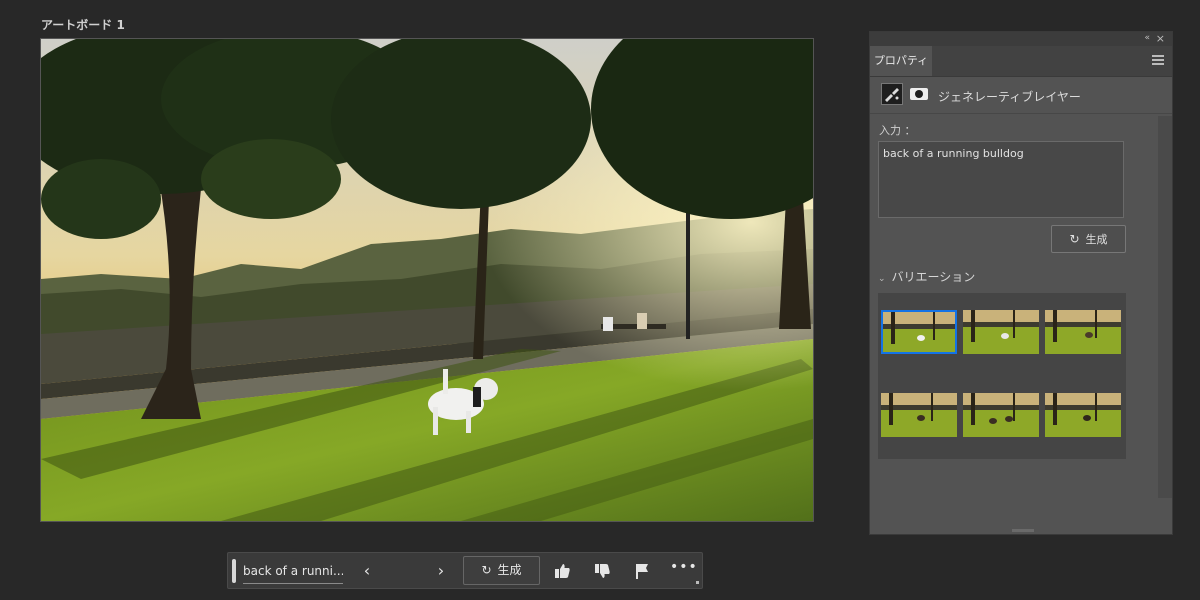 This screenshot has width=1200, height=600. Describe the element at coordinates (1001, 179) in the screenshot. I see `prompt-textarea: back of a running bulldog` at that location.